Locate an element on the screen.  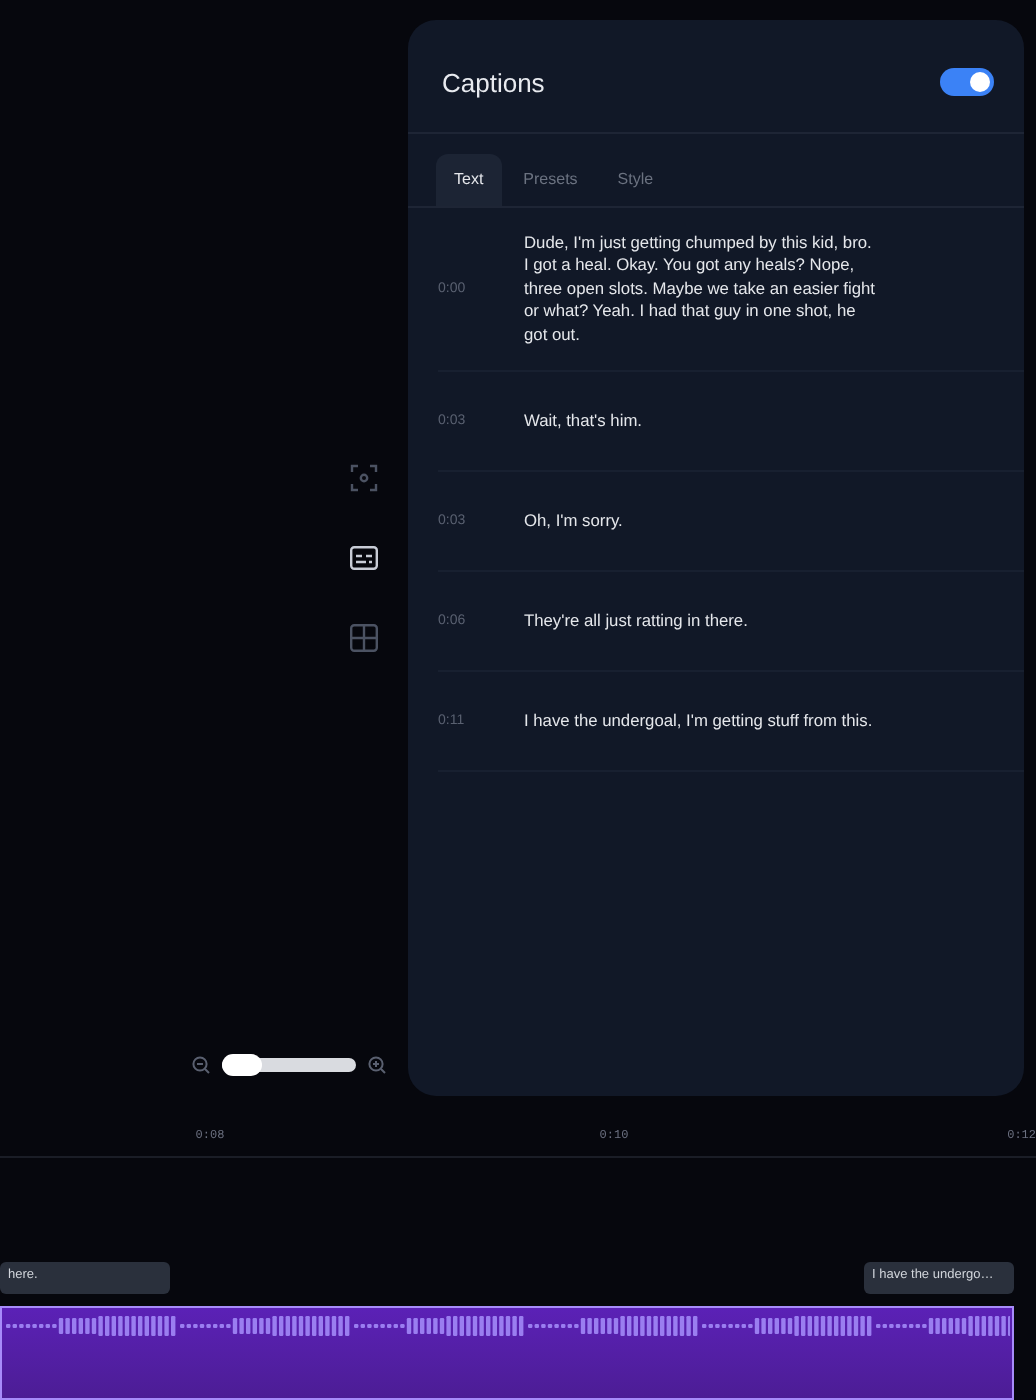
zoom-slider is located at coordinates (289, 1065).